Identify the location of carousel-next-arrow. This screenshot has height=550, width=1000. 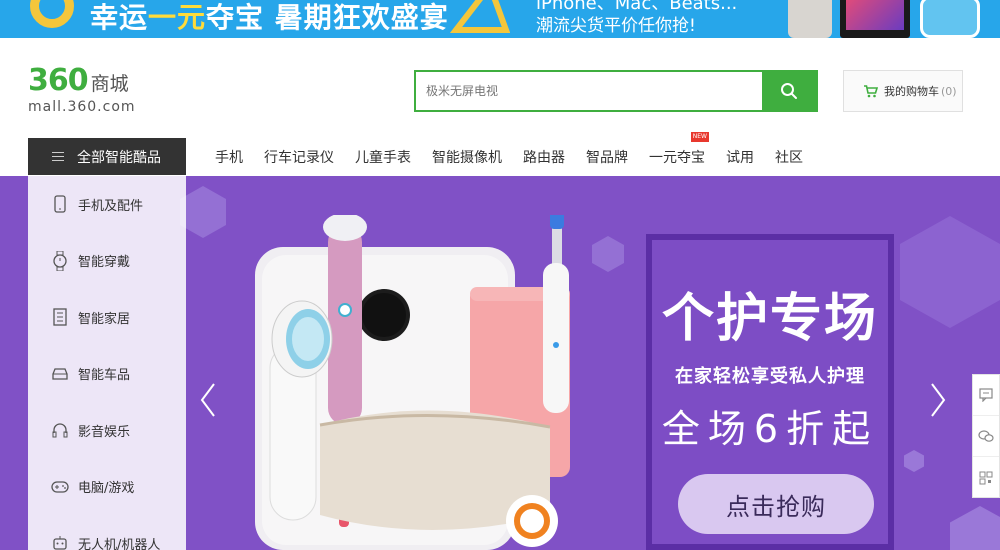
(938, 400).